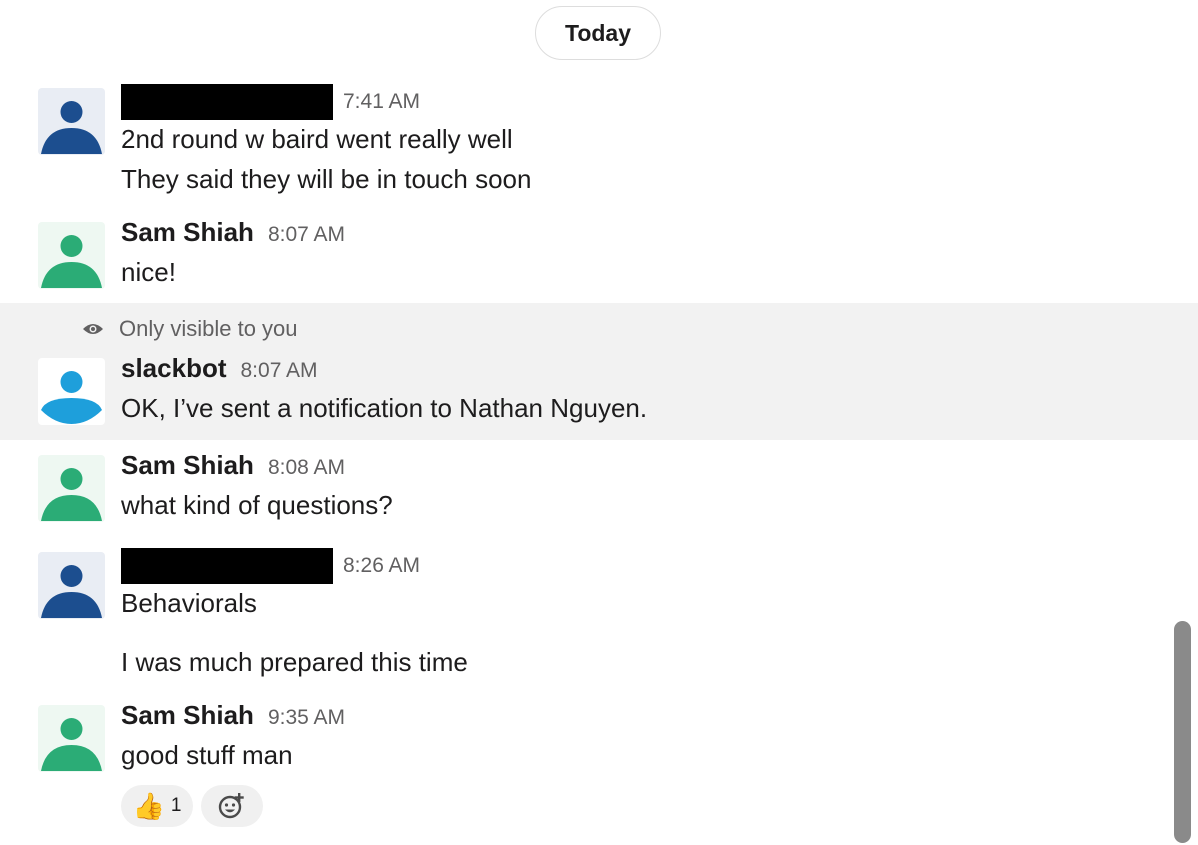  I want to click on reaction-thumbs-up: 👍 1, so click(157, 806).